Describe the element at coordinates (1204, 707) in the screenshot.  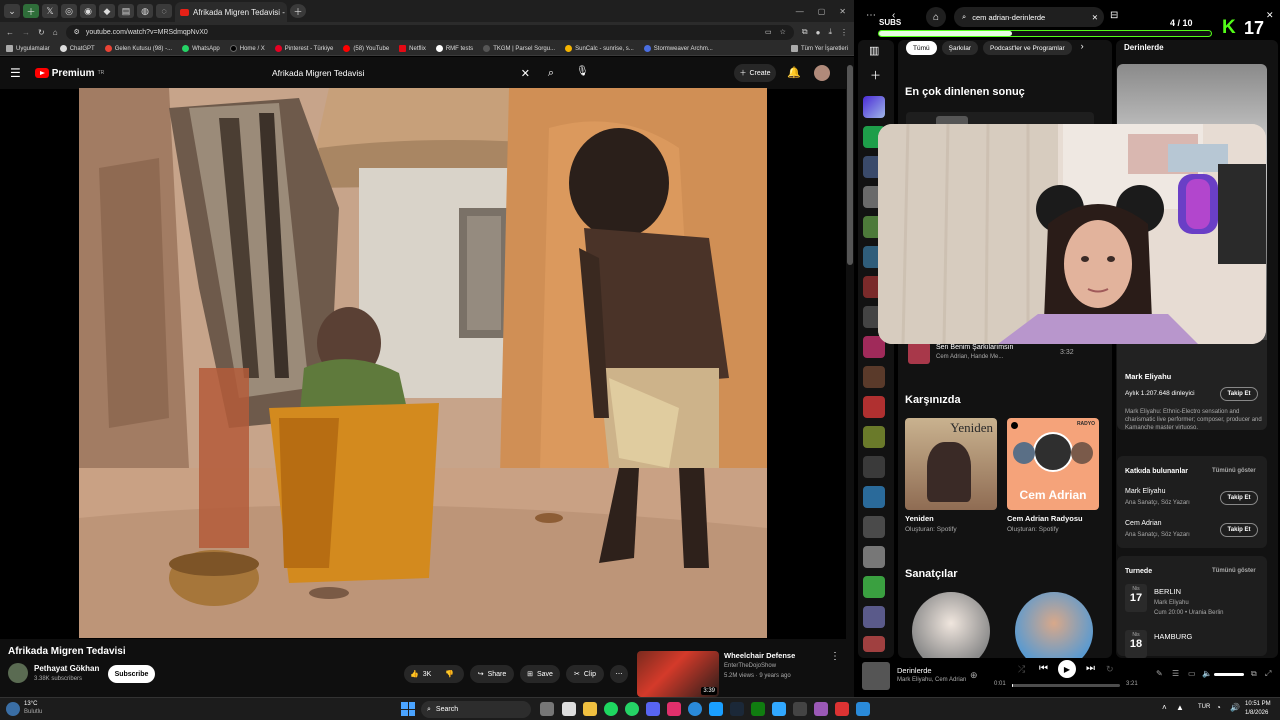
I see `language-indicator: TUR` at that location.